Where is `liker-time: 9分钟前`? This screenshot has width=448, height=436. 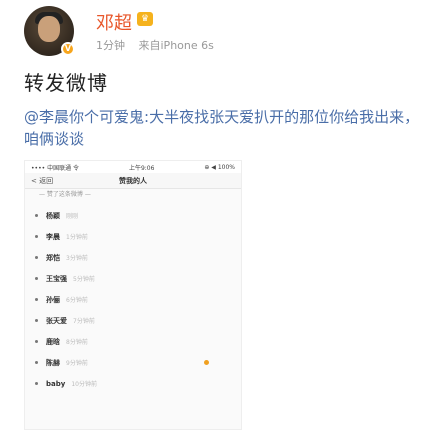 liker-time: 9分钟前 is located at coordinates (77, 363).